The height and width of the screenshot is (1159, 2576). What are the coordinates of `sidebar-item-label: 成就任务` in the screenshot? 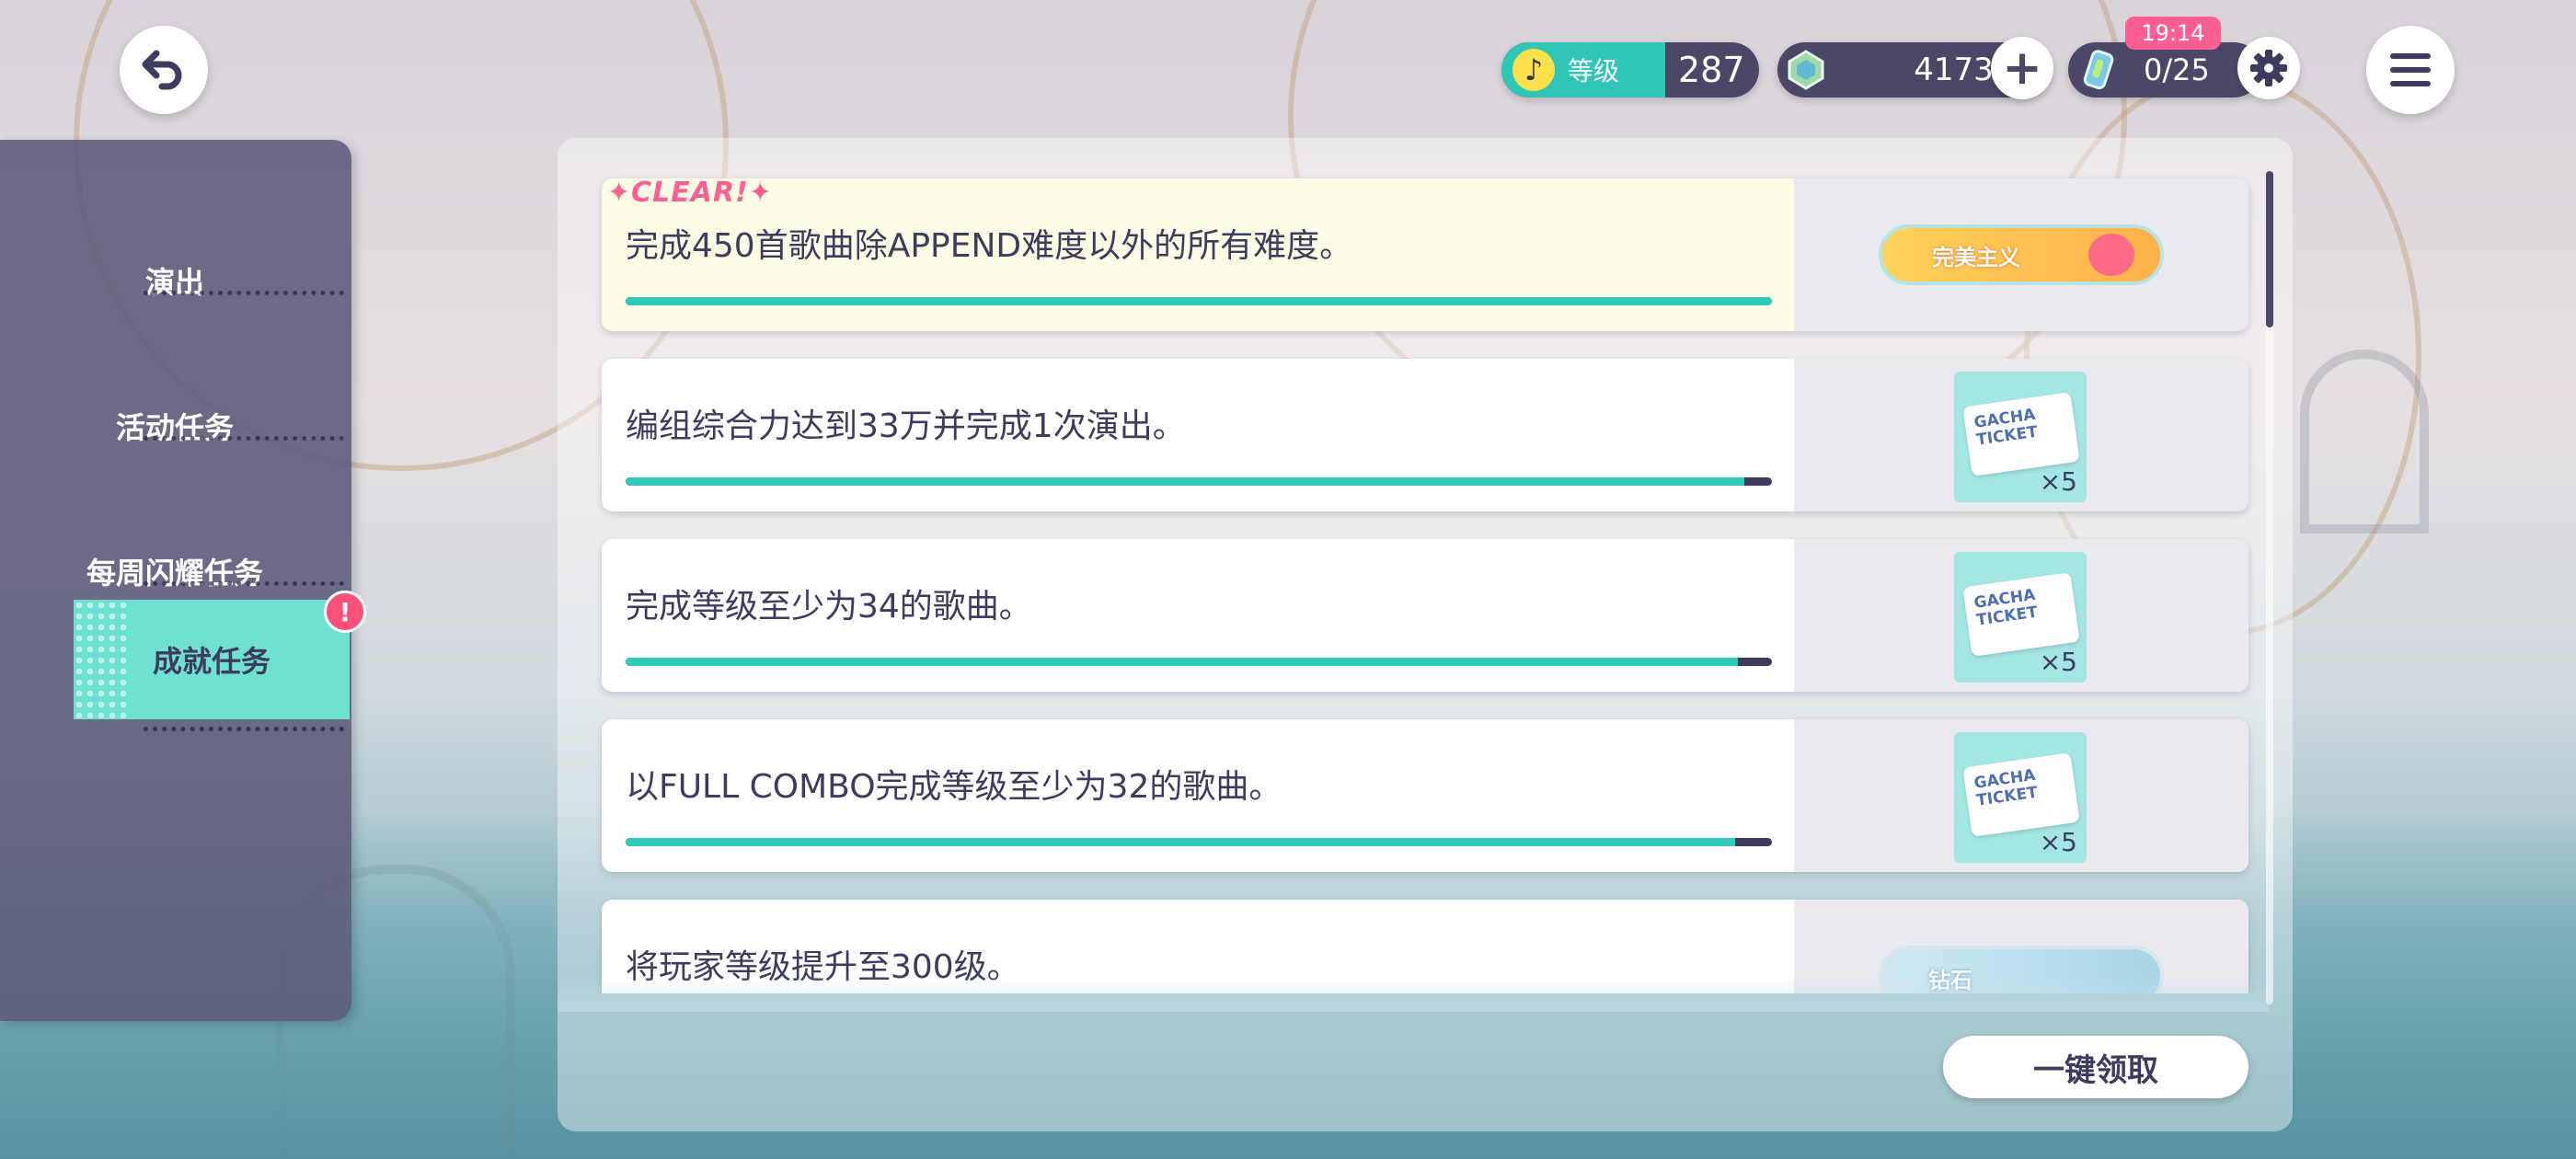 It's located at (211, 661).